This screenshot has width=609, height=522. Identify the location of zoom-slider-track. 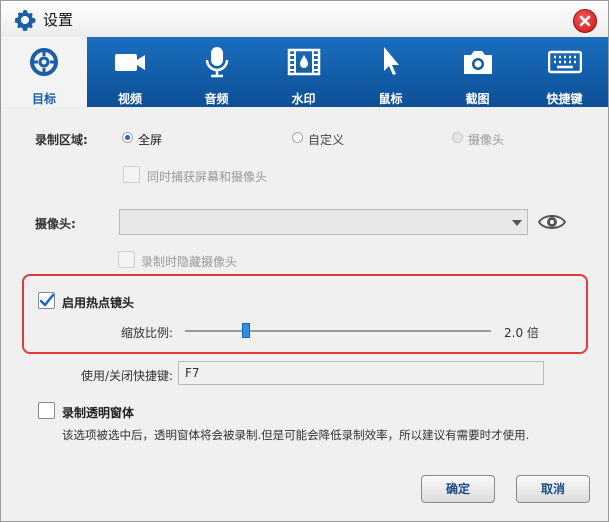
(338, 331).